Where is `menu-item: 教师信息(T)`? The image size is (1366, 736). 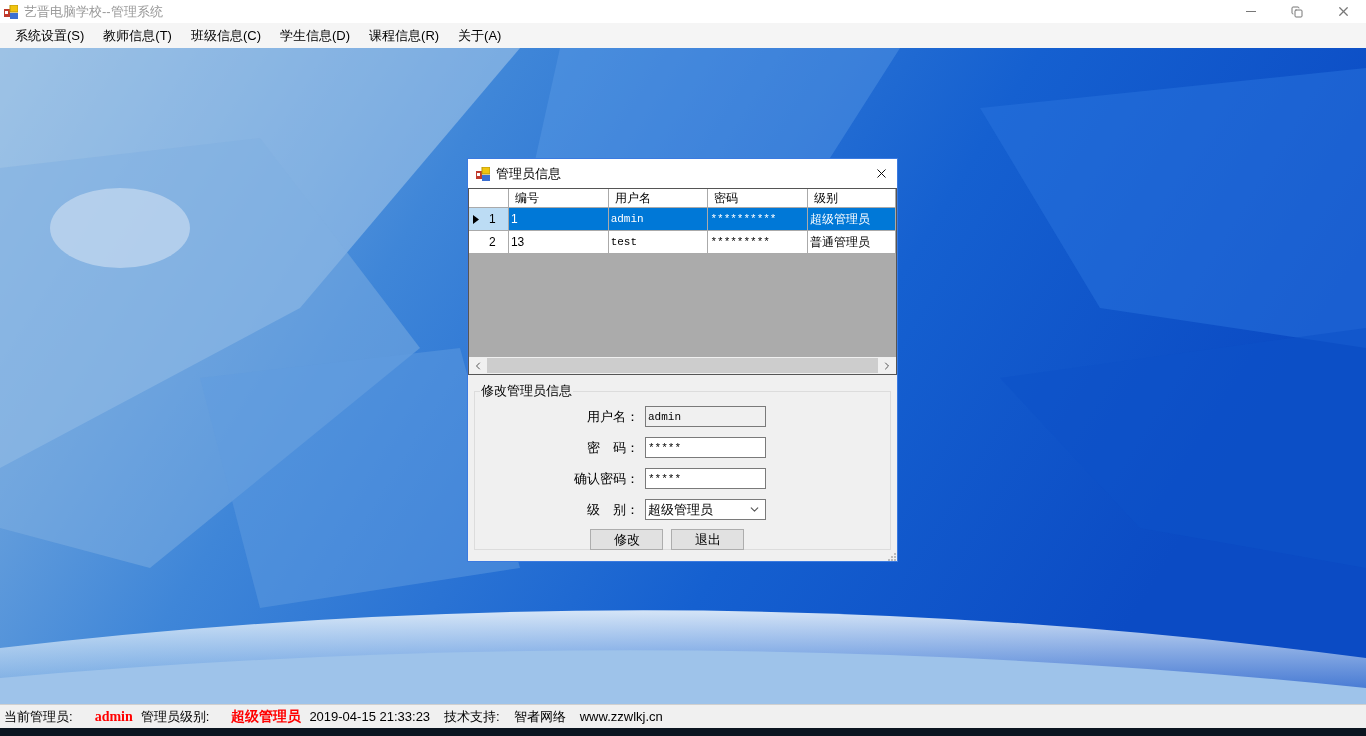 menu-item: 教师信息(T) is located at coordinates (137, 35).